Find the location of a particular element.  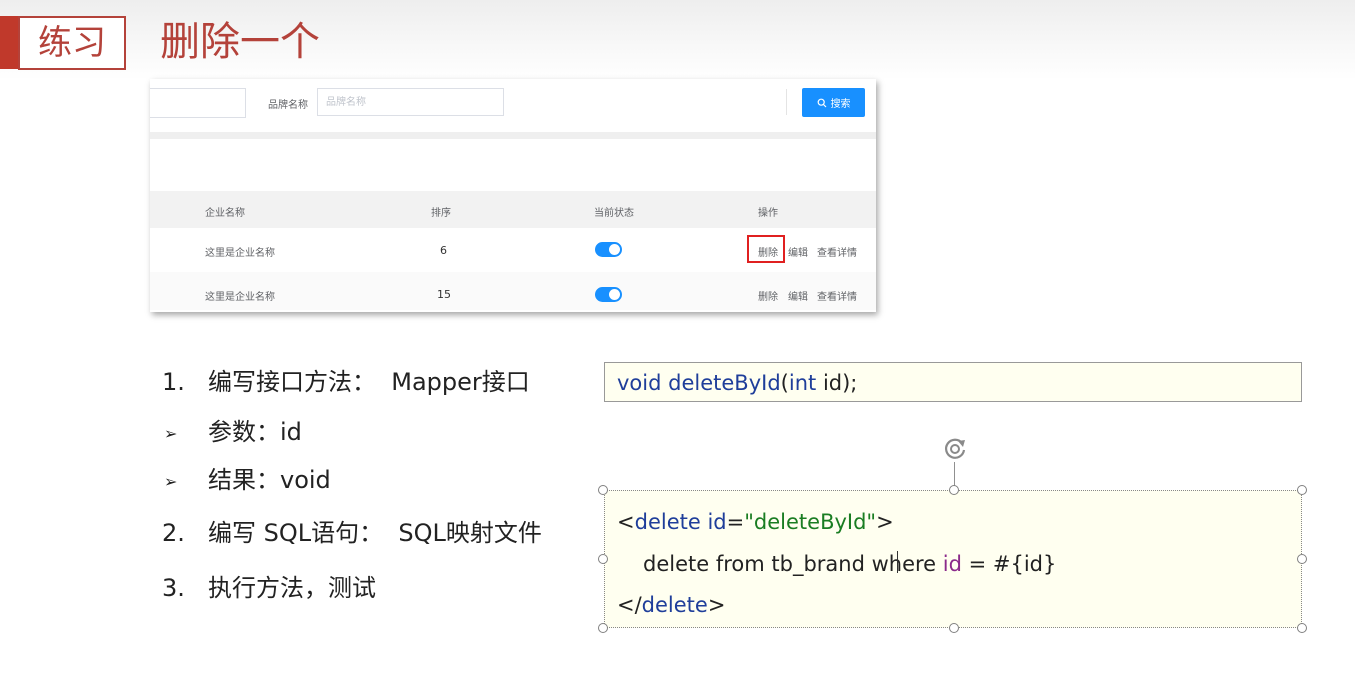

brand-name-label: 品牌名称 is located at coordinates (288, 105).